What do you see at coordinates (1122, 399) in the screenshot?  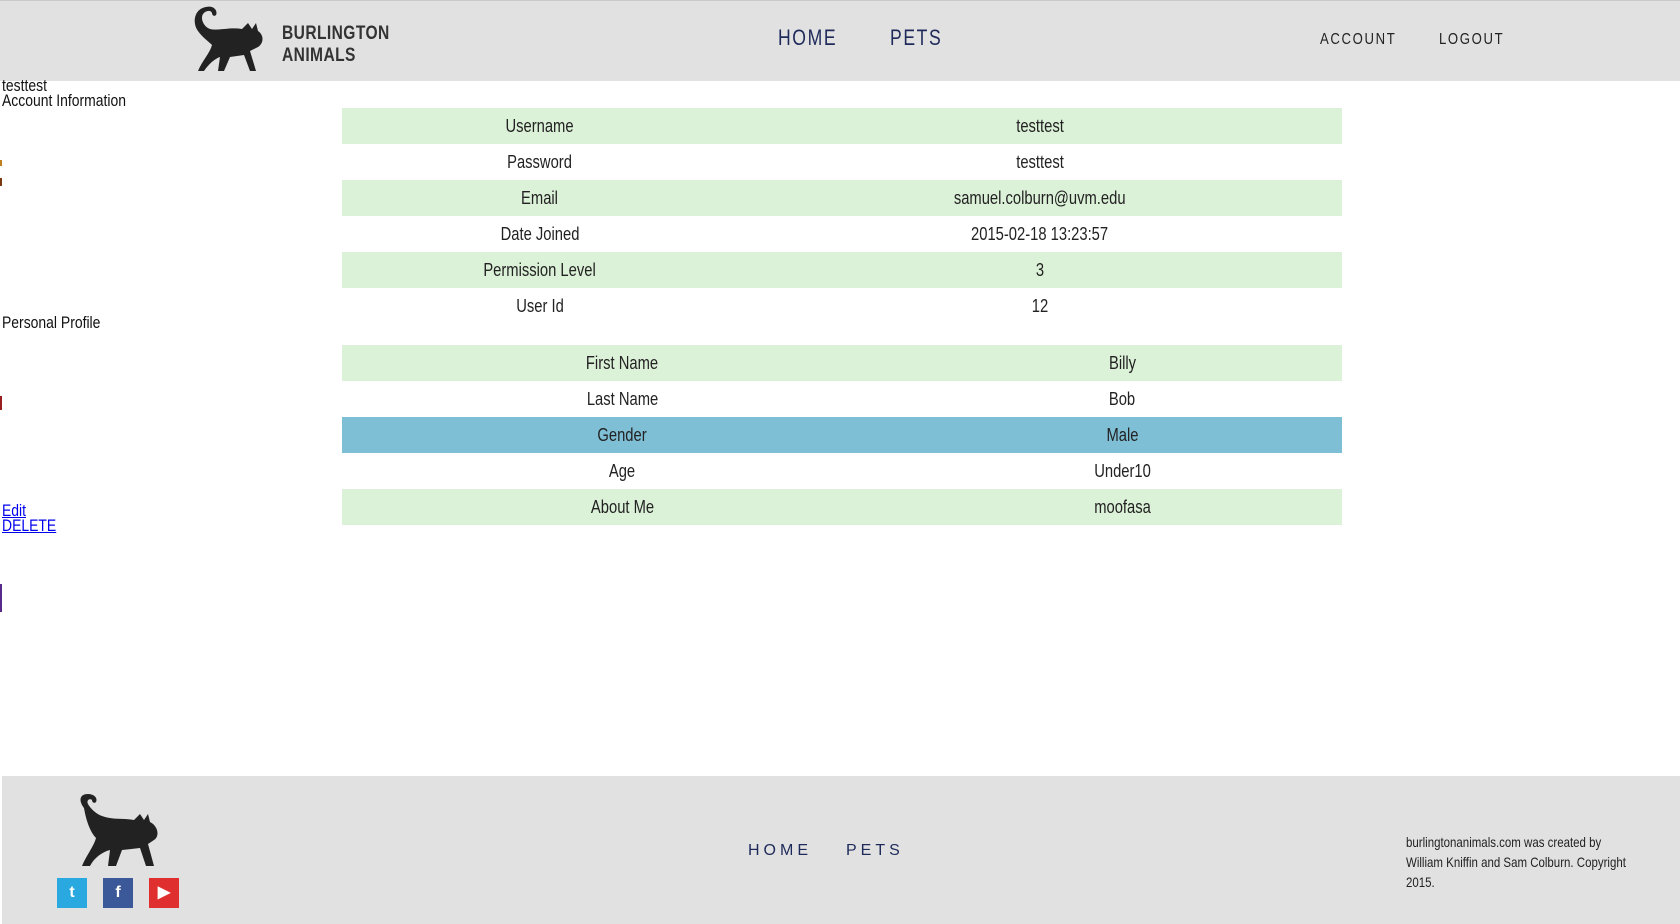 I see `row-value: Bob` at bounding box center [1122, 399].